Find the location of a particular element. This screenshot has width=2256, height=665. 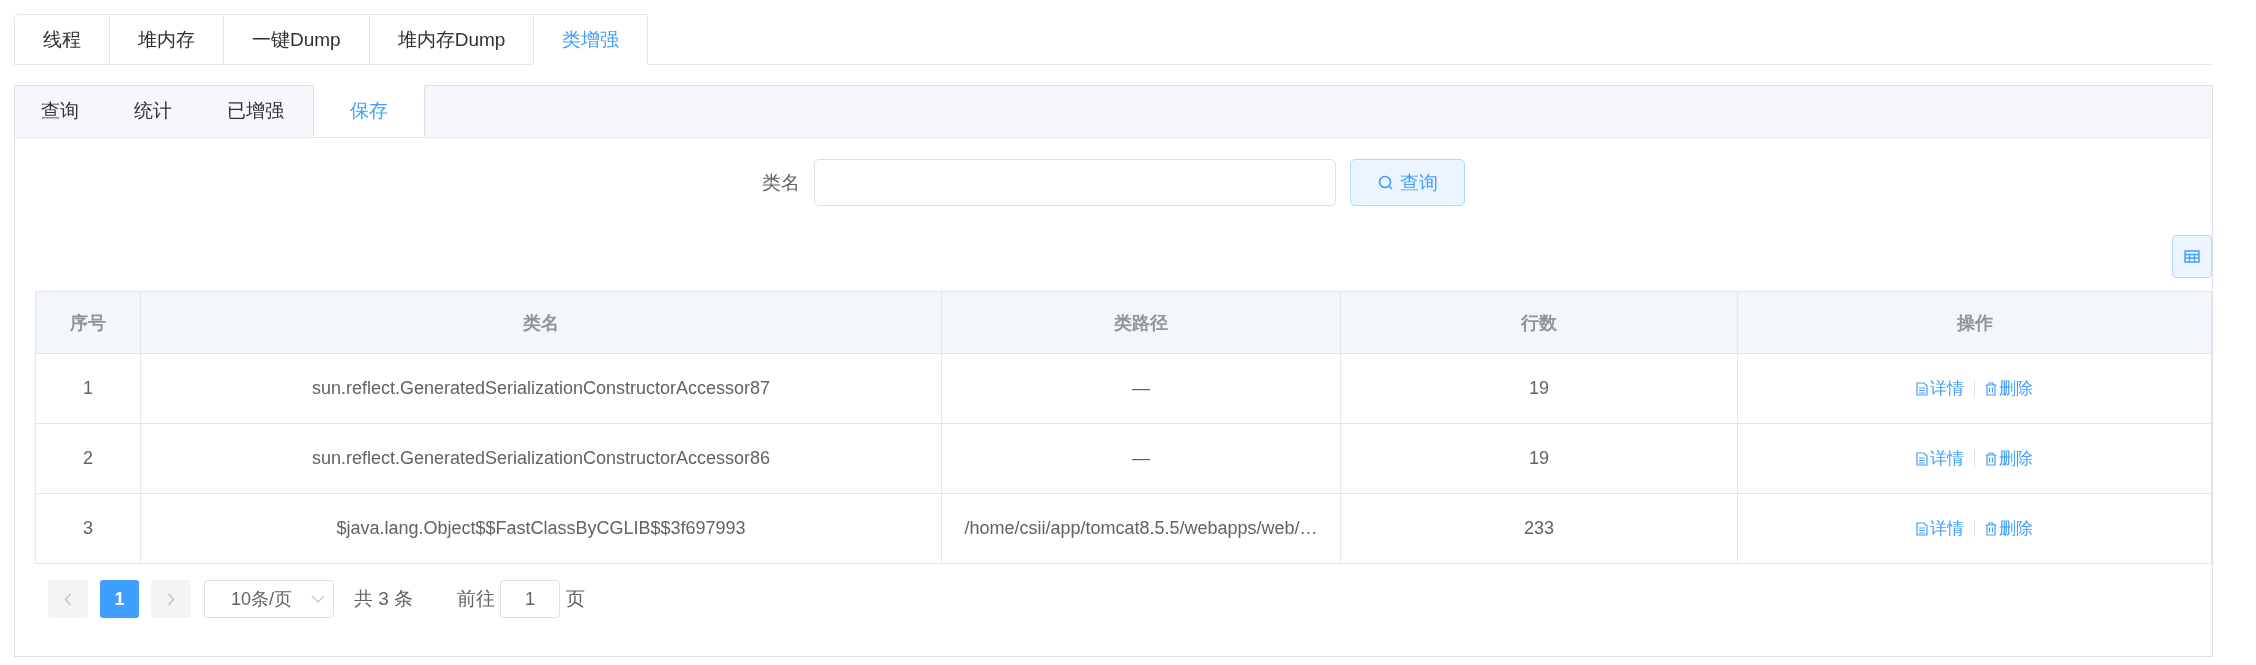

page-input: 1 is located at coordinates (530, 599).